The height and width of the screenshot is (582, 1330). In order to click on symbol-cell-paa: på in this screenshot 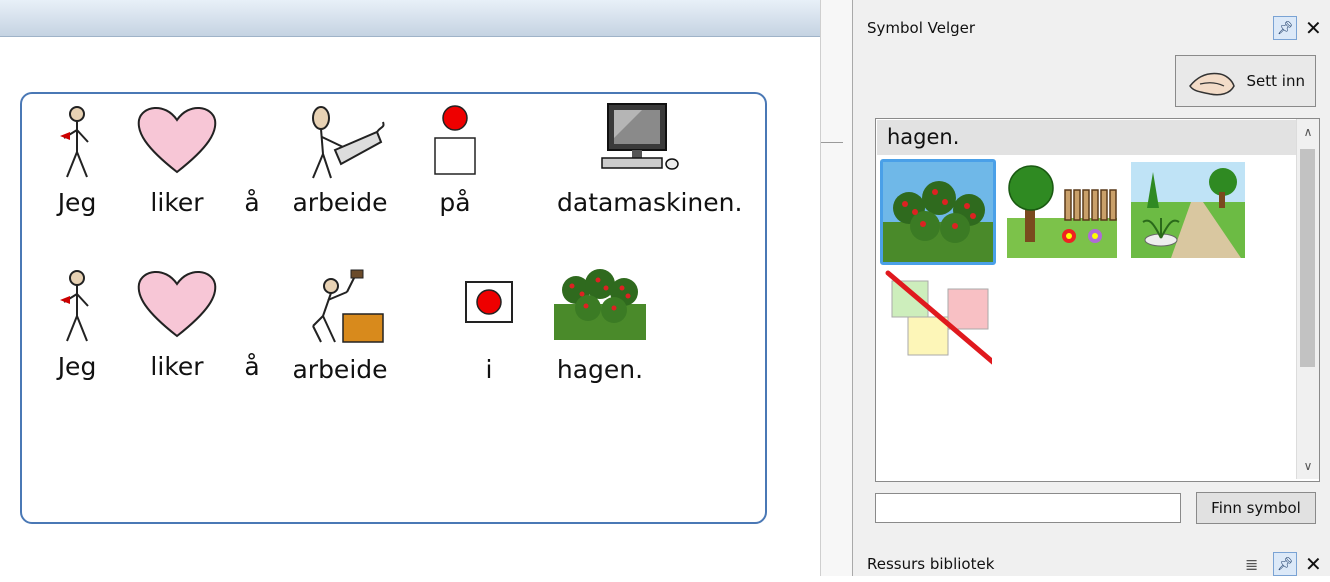, I will do `click(455, 162)`.